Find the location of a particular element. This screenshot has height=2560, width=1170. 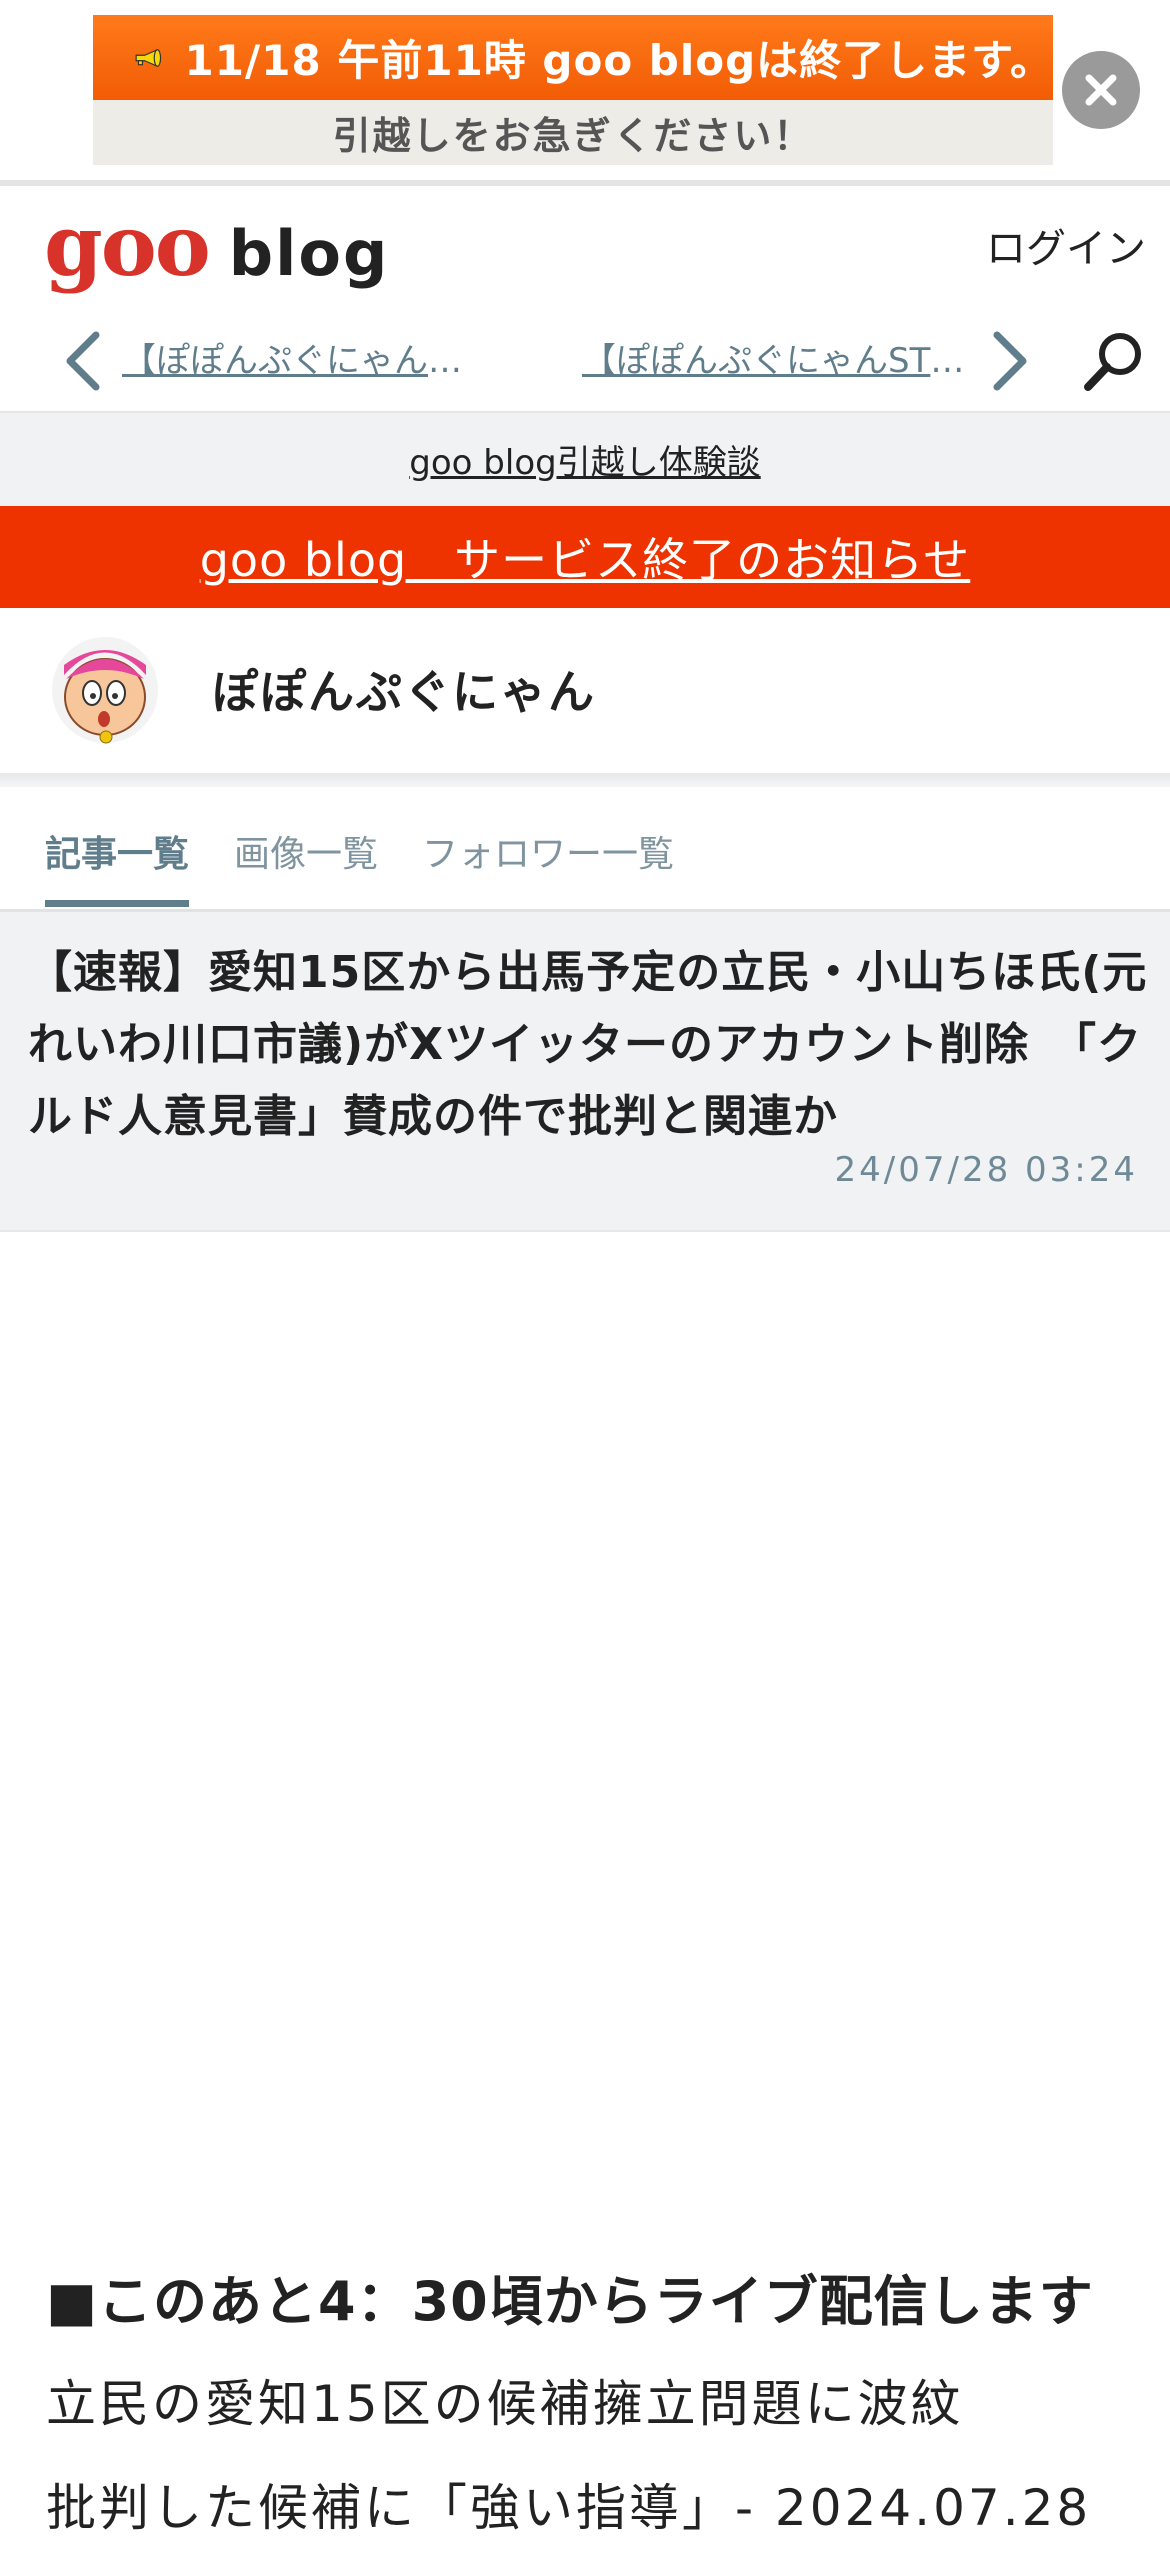

blog-profile: ぽぽんぷぐにゃん is located at coordinates (585, 690).